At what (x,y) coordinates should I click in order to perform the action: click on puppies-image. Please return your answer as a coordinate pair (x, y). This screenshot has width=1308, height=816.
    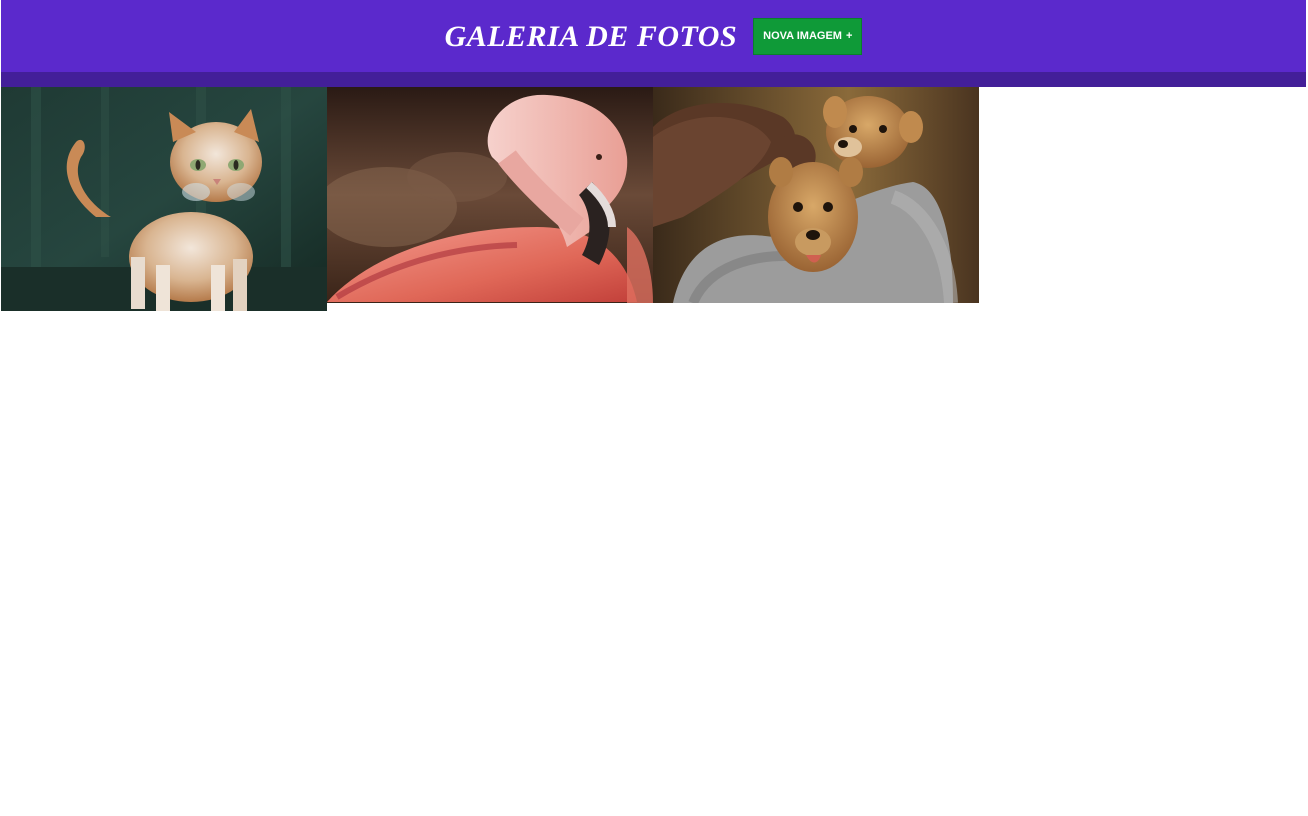
    Looking at the image, I should click on (816, 195).